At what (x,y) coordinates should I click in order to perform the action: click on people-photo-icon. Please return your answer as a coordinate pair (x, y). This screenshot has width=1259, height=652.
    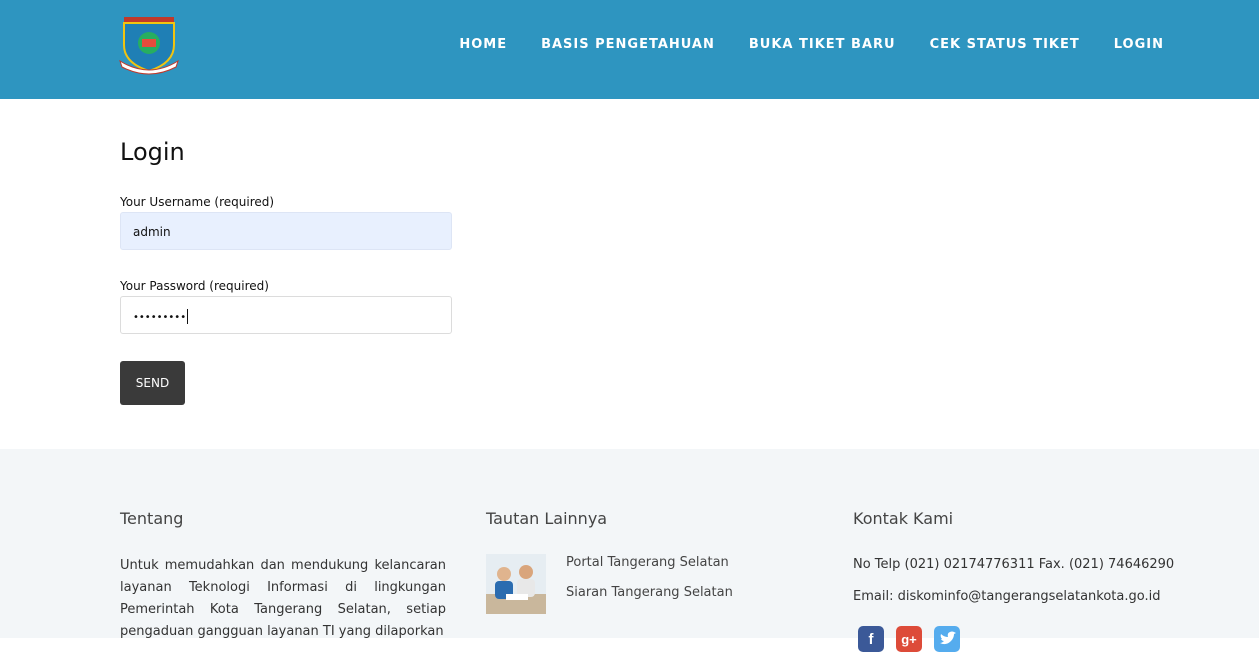
    Looking at the image, I should click on (516, 584).